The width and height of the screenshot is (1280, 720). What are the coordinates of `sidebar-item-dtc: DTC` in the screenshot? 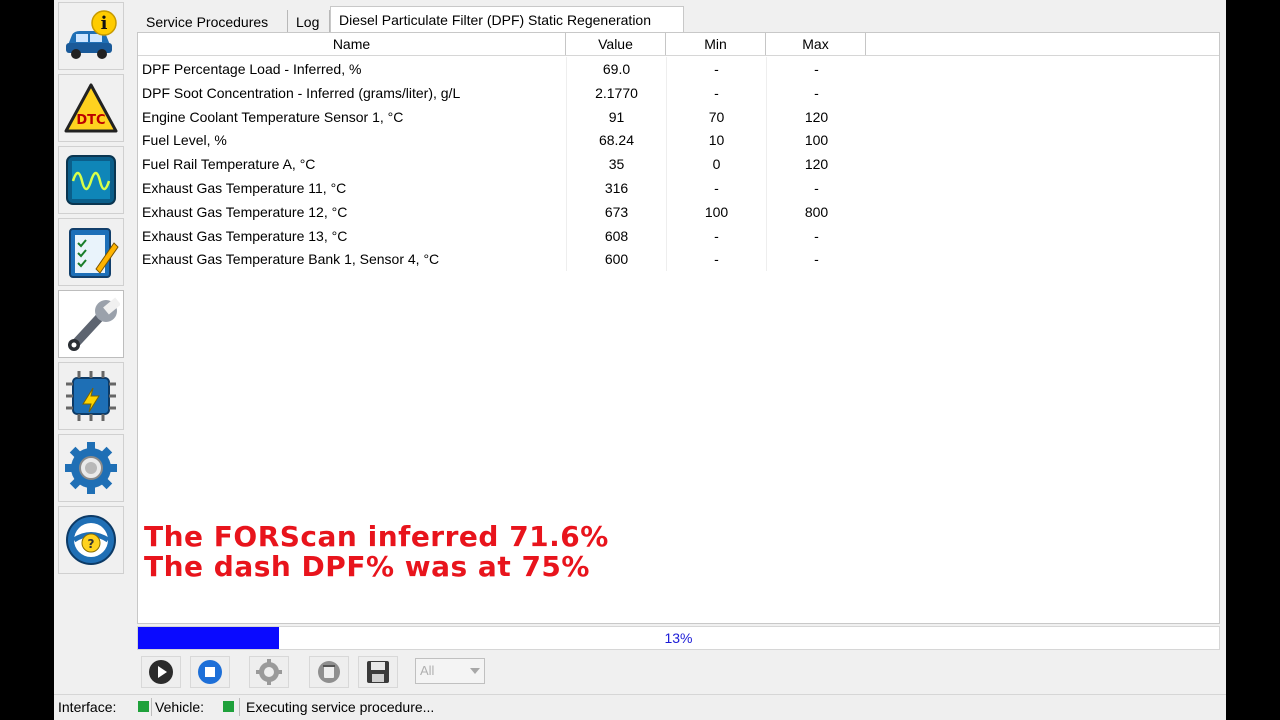 It's located at (91, 108).